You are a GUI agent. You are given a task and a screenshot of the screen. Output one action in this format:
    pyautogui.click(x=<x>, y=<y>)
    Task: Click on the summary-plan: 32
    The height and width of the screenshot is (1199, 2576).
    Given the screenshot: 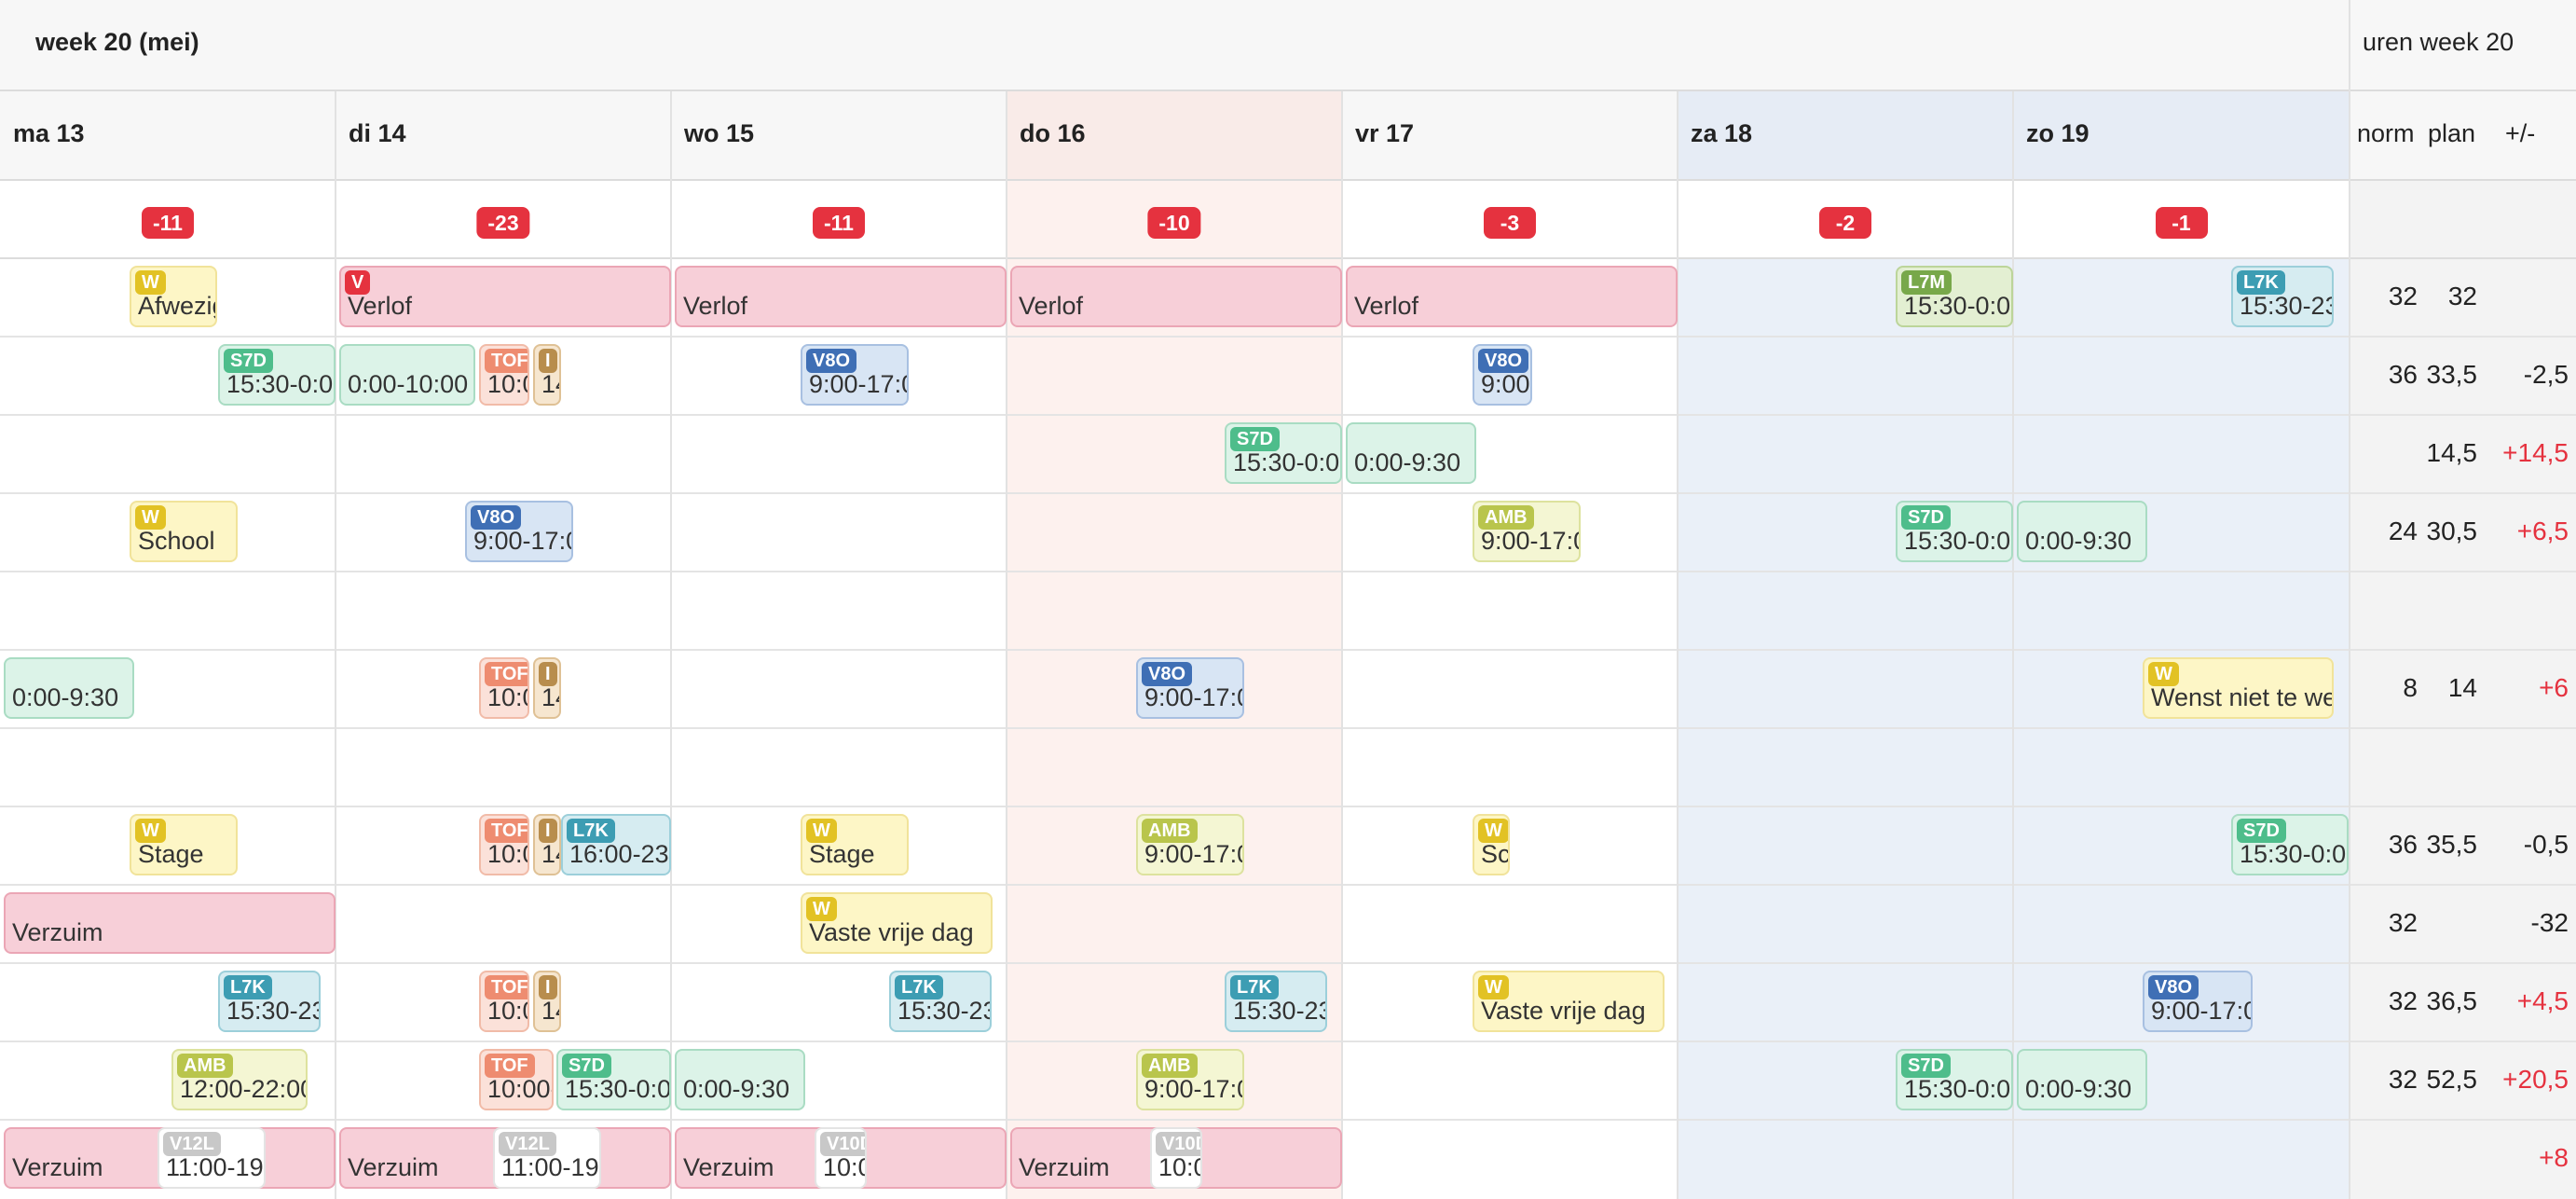 What is the action you would take?
    pyautogui.click(x=2462, y=296)
    